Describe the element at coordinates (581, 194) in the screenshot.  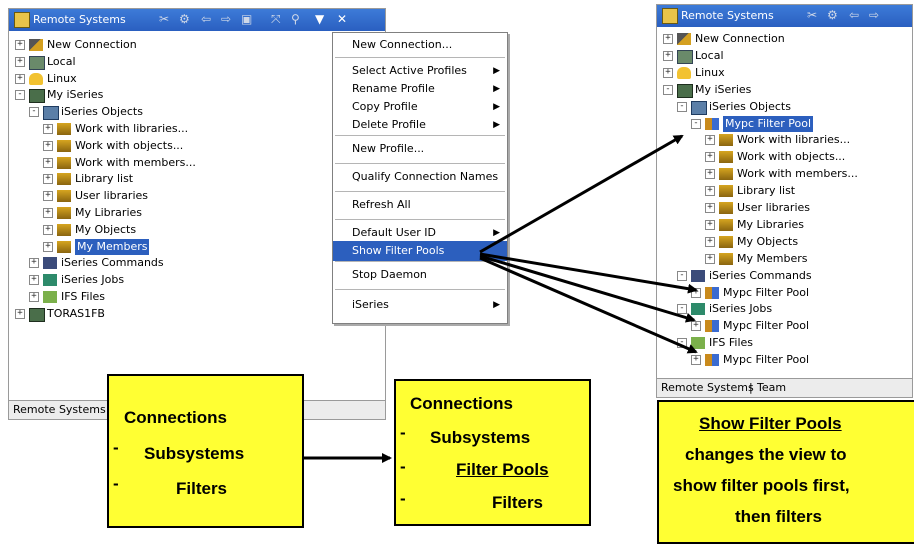
I see `arrow-to-objects-pool` at that location.